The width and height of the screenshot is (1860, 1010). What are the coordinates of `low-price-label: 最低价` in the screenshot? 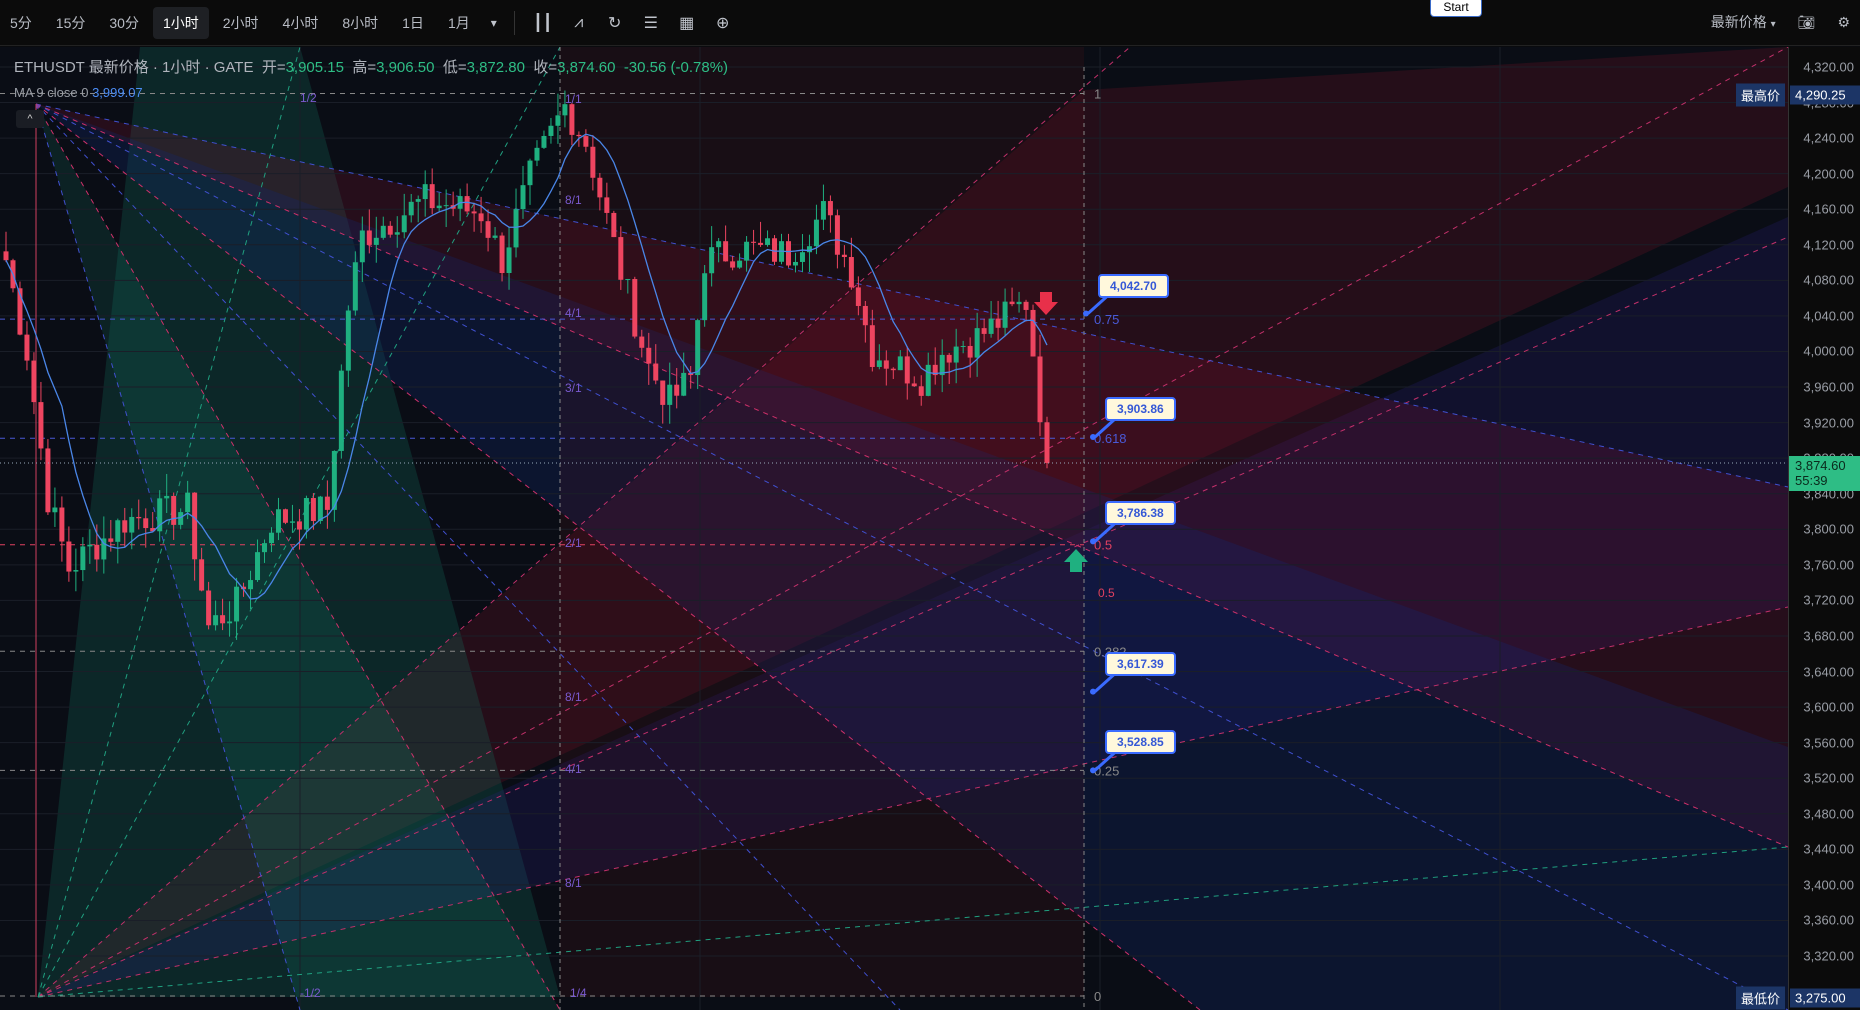 It's located at (1761, 998).